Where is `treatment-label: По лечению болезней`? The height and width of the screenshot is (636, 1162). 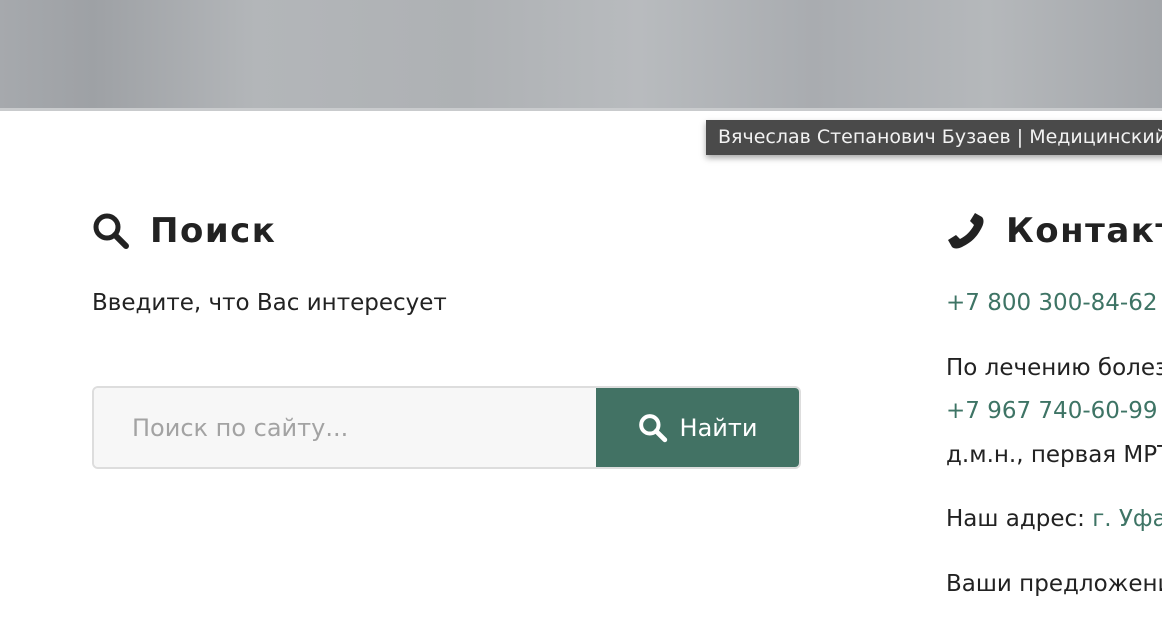 treatment-label: По лечению болезней is located at coordinates (1054, 368).